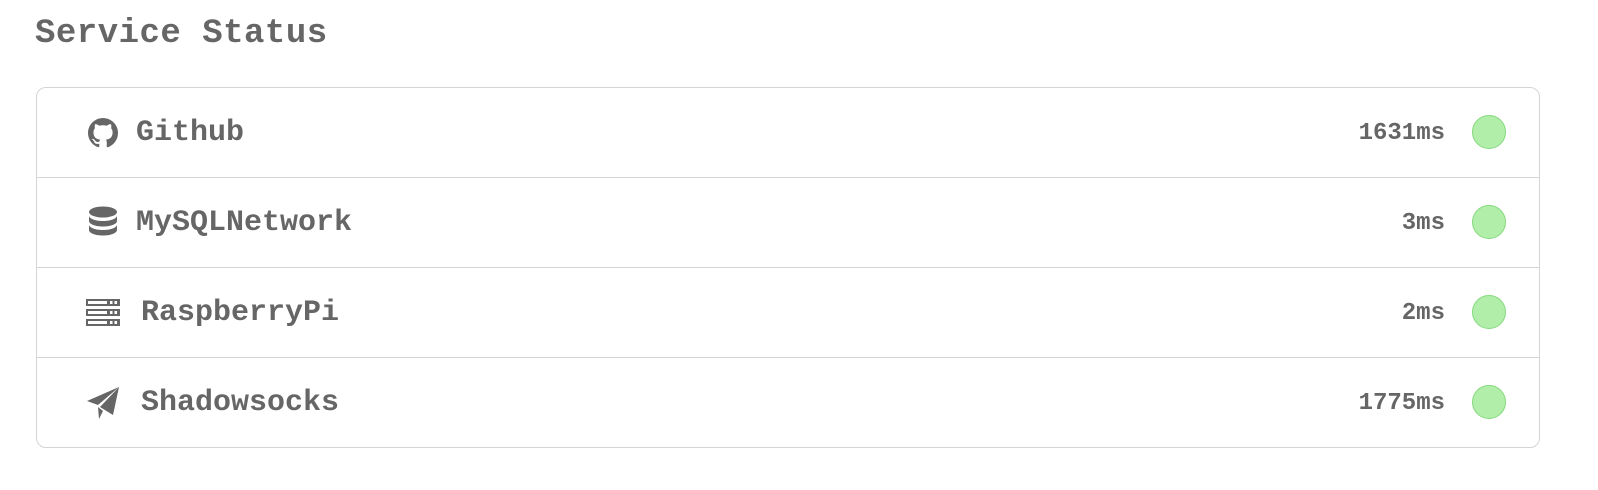 This screenshot has width=1598, height=490. Describe the element at coordinates (1423, 223) in the screenshot. I see `service-latency: 3ms` at that location.